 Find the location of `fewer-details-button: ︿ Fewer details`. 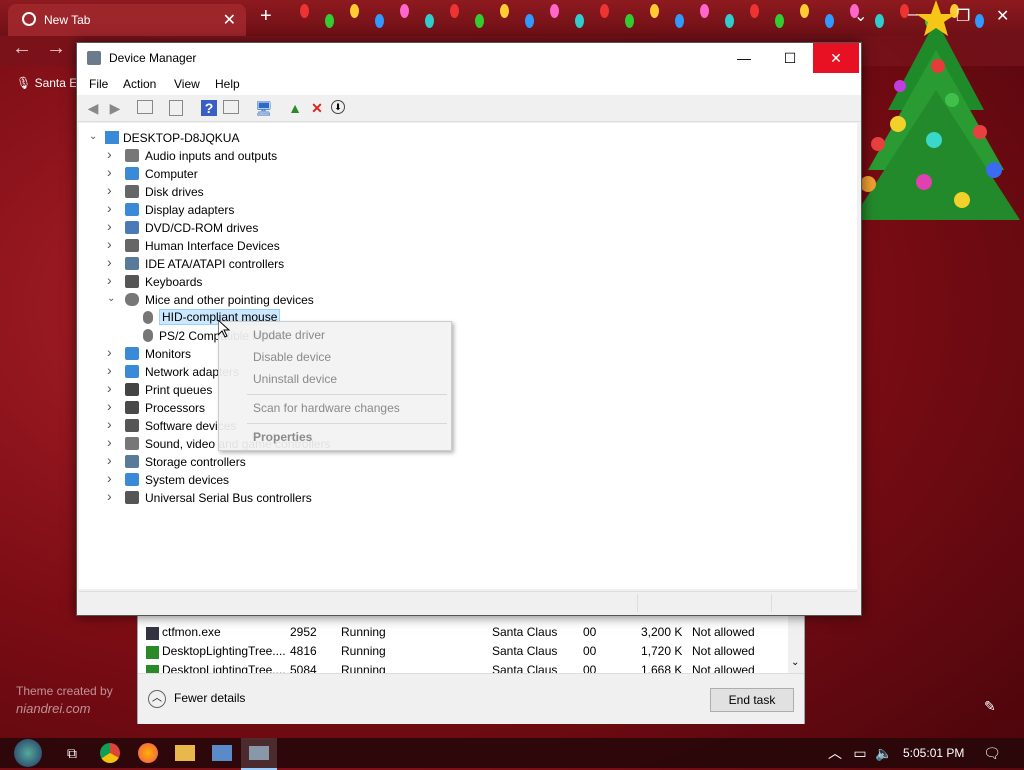

fewer-details-button: ︿ Fewer details is located at coordinates (196, 699).